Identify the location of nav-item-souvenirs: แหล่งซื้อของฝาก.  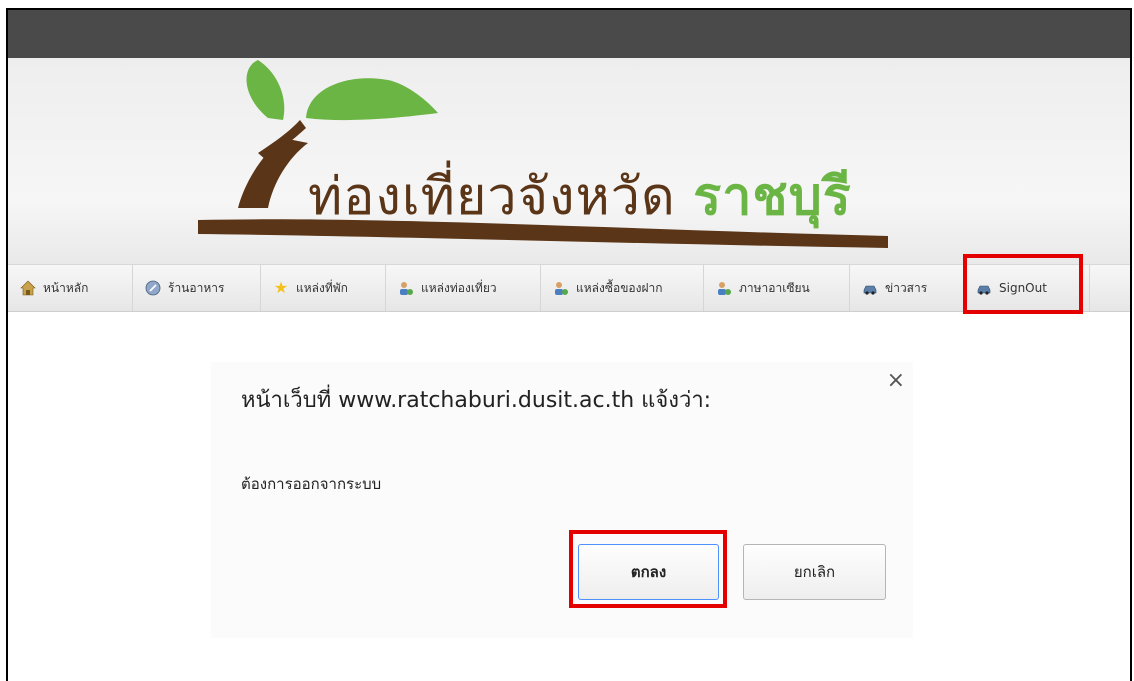
(622, 288).